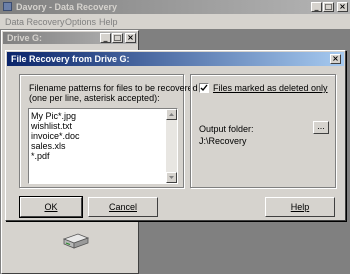 The image size is (350, 274). What do you see at coordinates (175, 59) in the screenshot?
I see `dialog-titlebar: File Recovery from Drive G: ×` at bounding box center [175, 59].